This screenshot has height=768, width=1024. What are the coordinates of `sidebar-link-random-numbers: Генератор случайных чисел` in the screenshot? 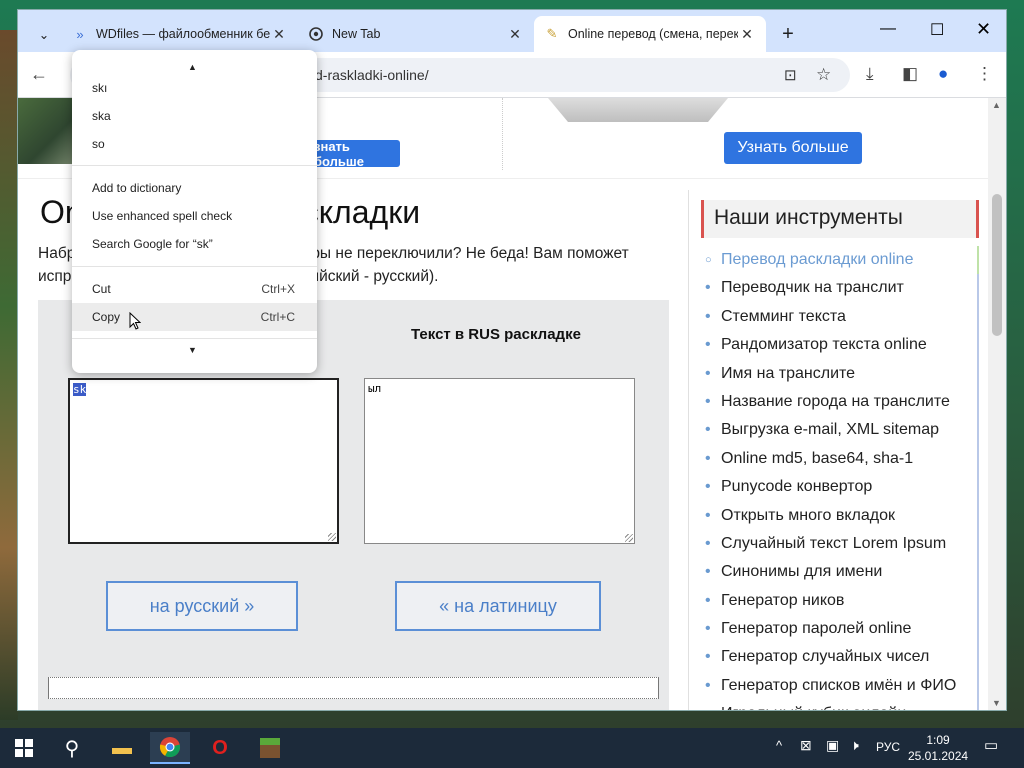 It's located at (840, 657).